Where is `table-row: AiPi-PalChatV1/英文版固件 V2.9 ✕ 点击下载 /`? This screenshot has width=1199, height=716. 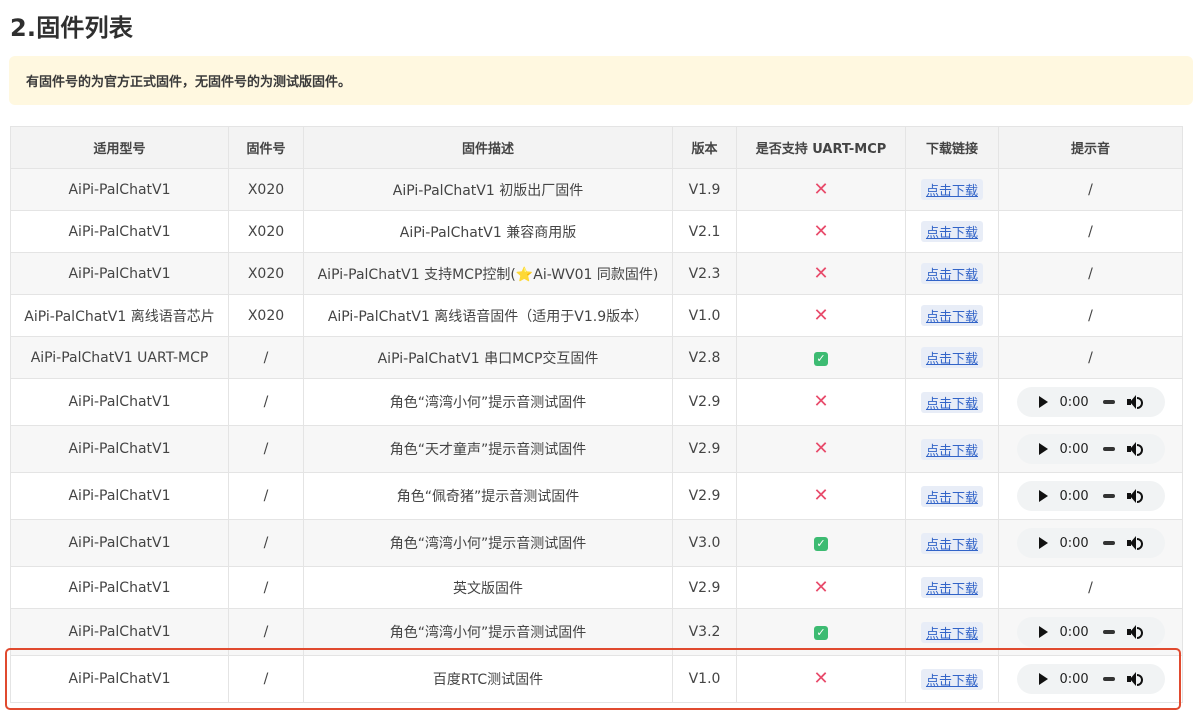 table-row: AiPi-PalChatV1/英文版固件 V2.9 ✕ 点击下载 / is located at coordinates (596, 587).